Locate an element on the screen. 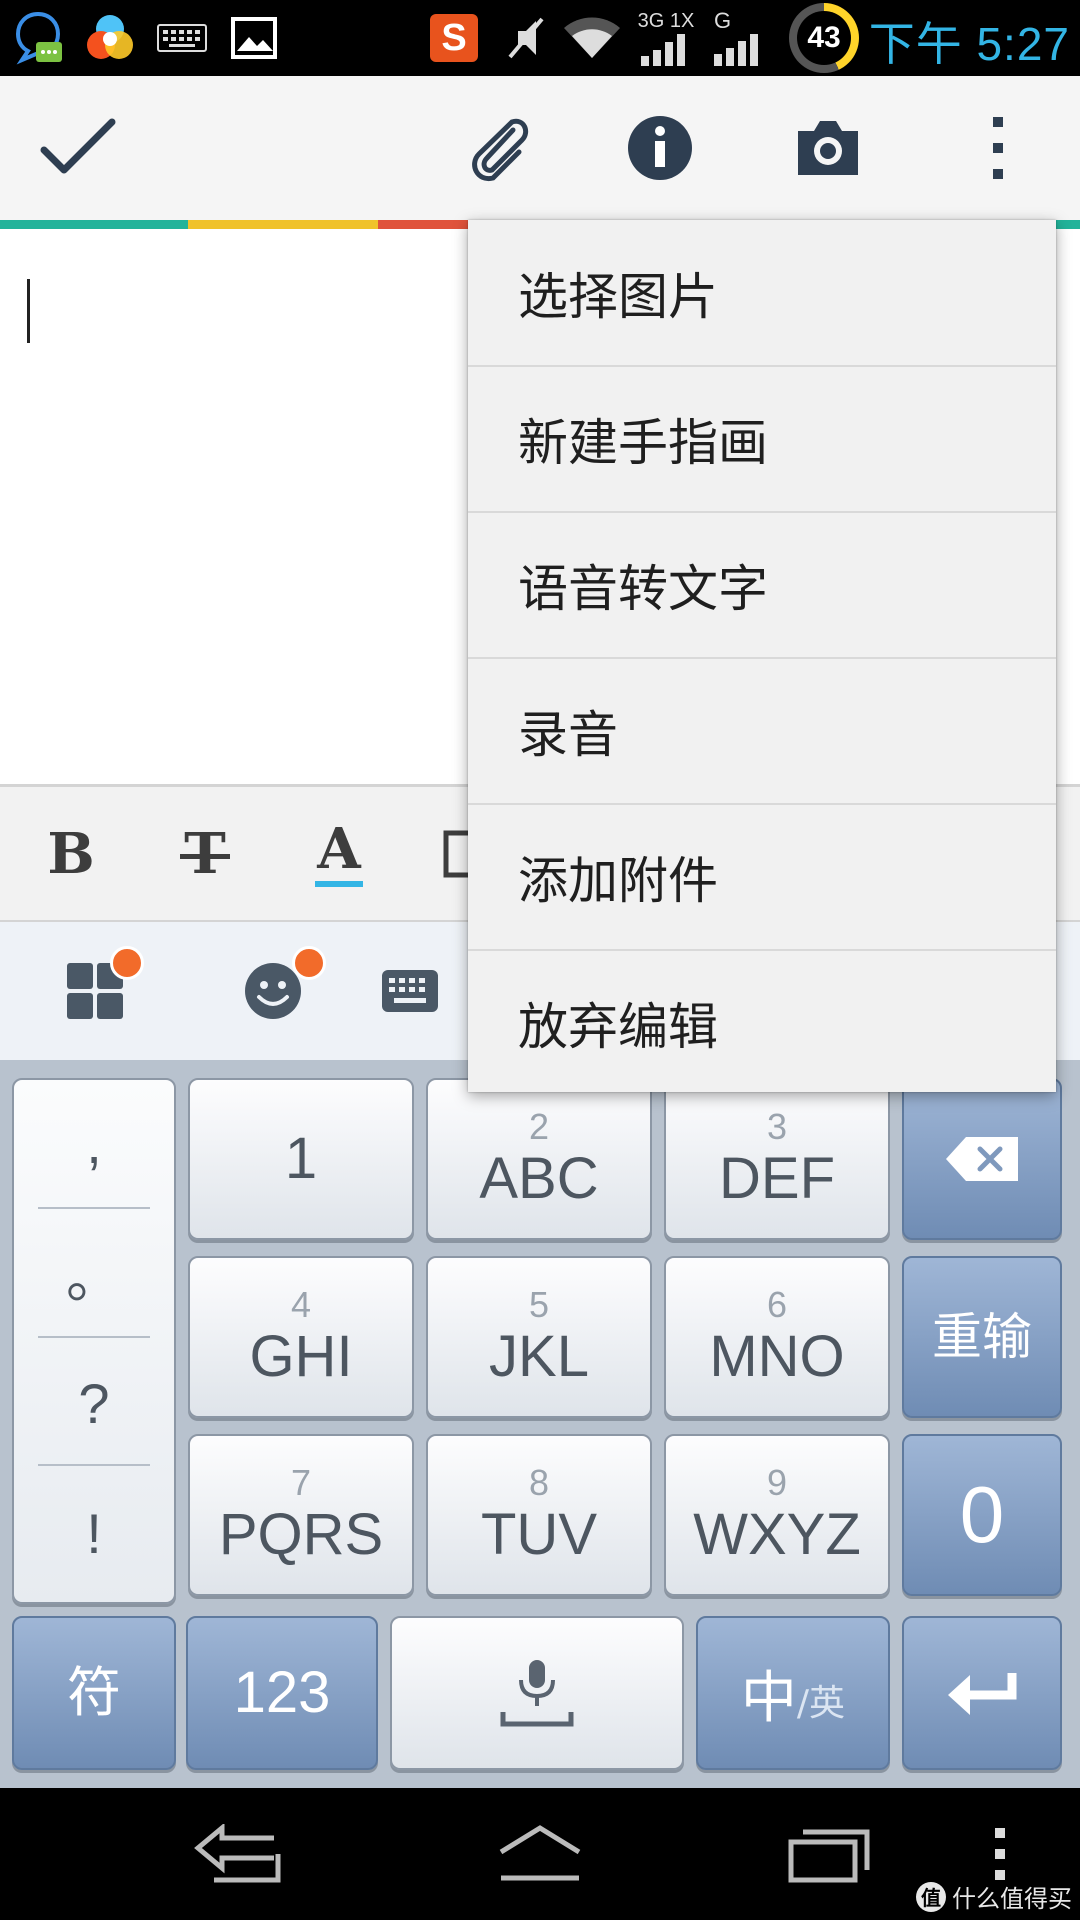  enter-icon is located at coordinates (982, 1694).